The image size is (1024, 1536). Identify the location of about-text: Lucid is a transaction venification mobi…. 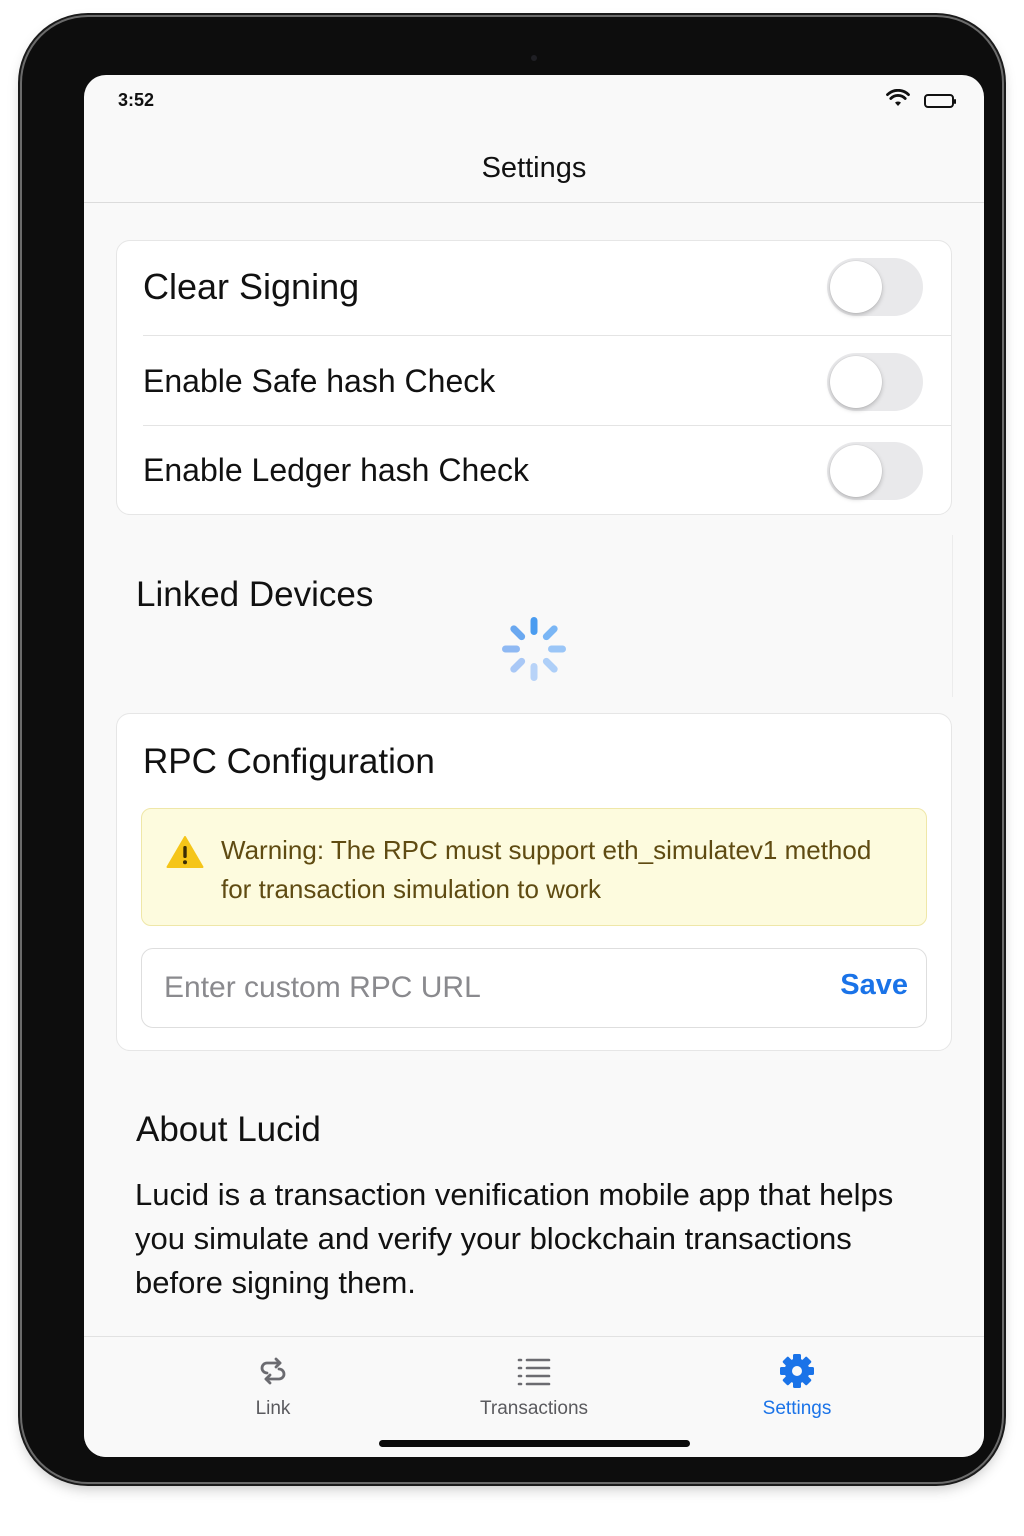
(514, 1238).